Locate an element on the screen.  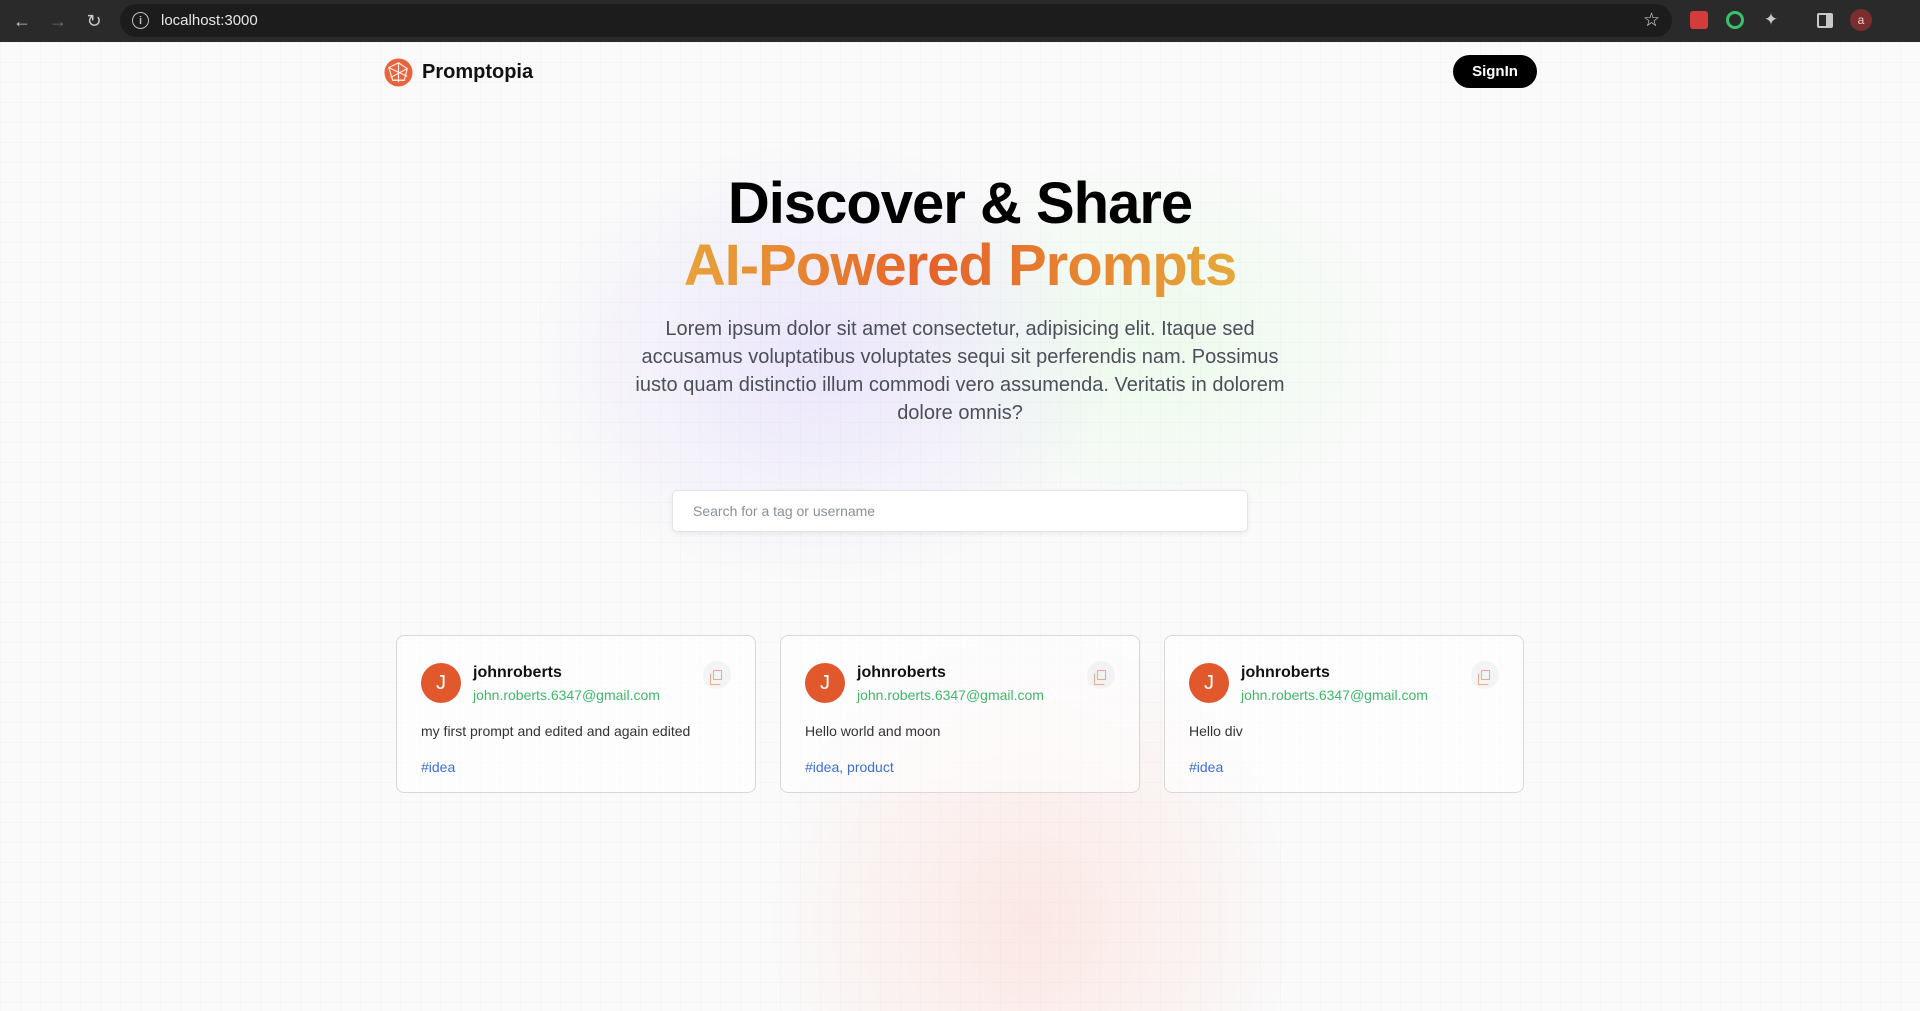
hero-gradient-text: AI-Powered Prompts is located at coordinates (960, 265).